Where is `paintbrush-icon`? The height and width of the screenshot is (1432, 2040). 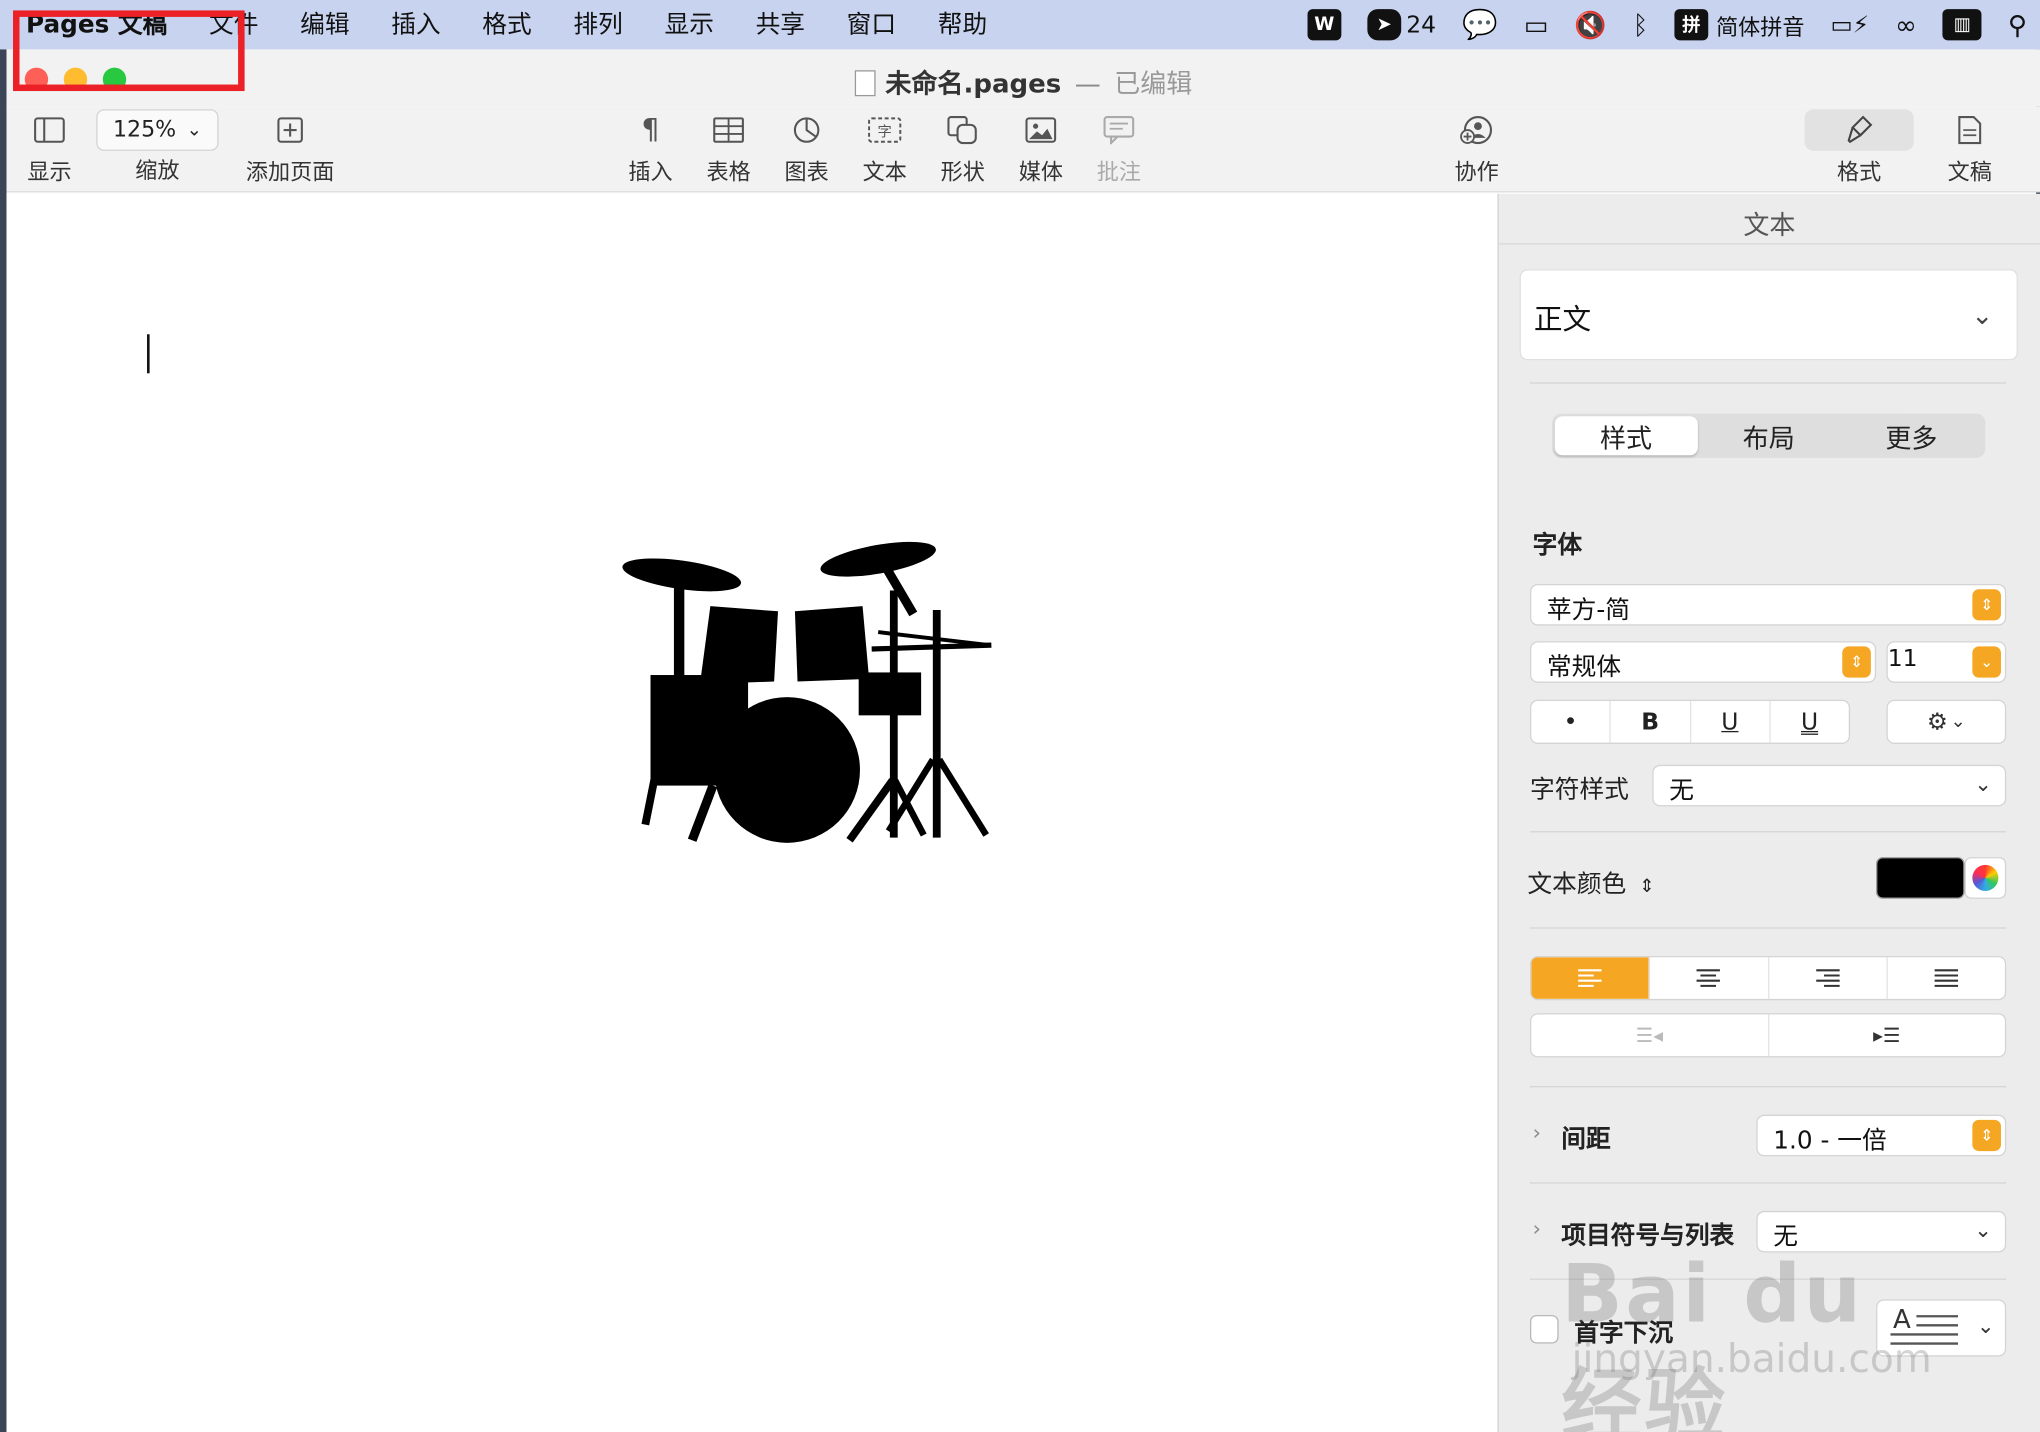 paintbrush-icon is located at coordinates (1859, 130).